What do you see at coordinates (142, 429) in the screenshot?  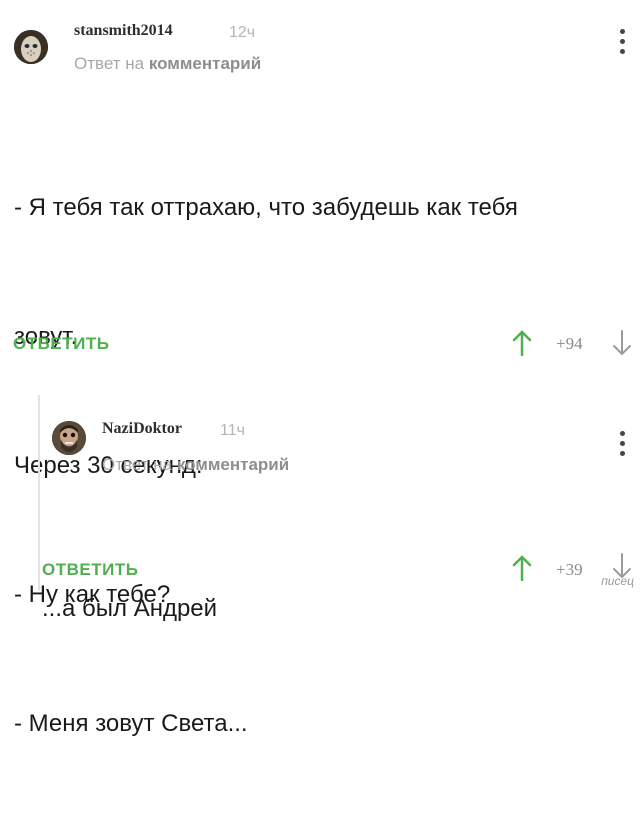 I see `username: NaziDoktor` at bounding box center [142, 429].